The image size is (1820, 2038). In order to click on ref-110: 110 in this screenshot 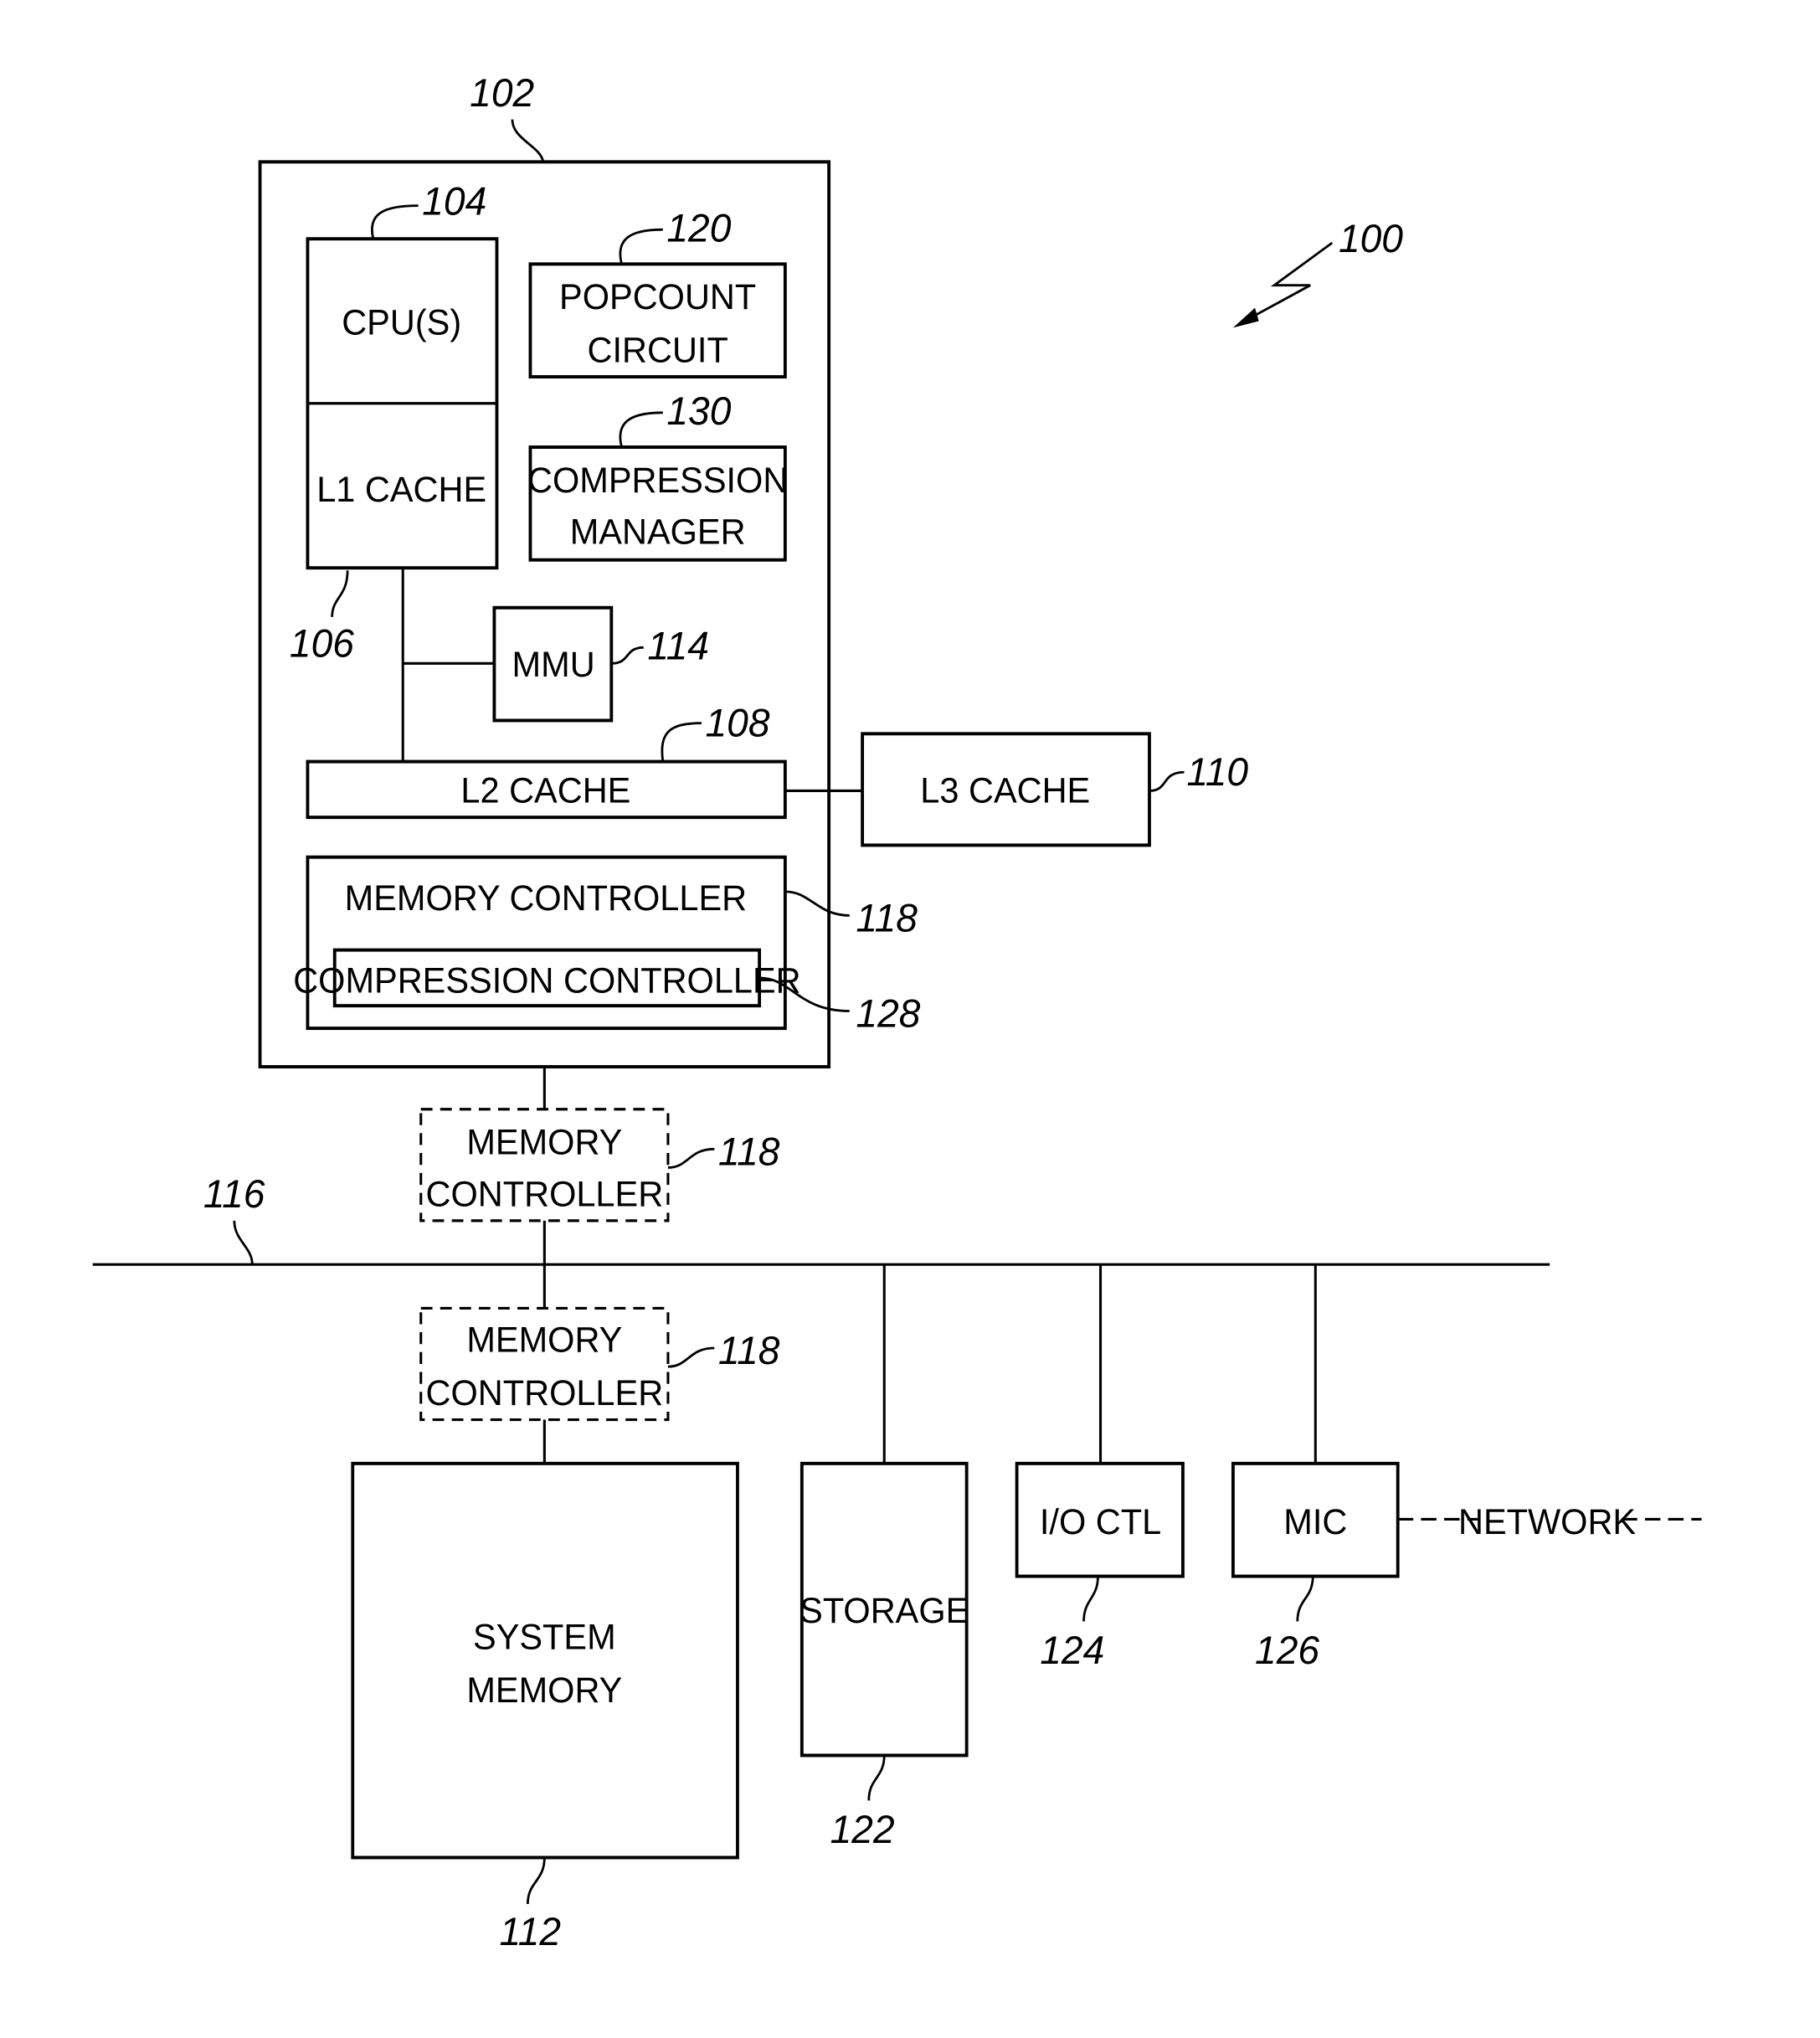, I will do `click(1218, 771)`.